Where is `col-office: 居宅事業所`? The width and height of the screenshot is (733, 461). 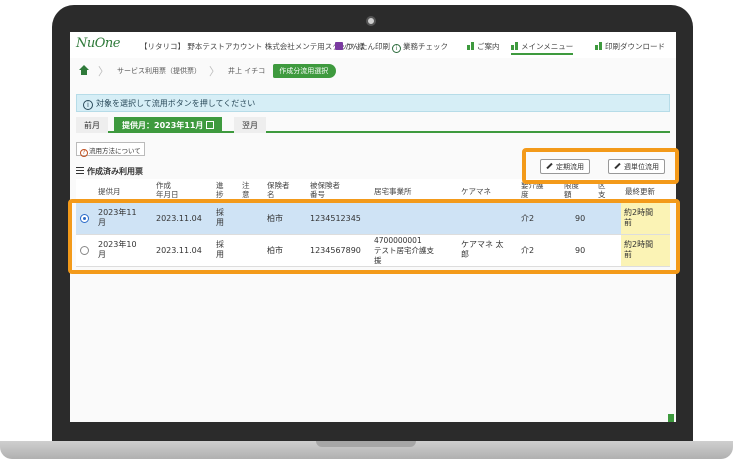 col-office: 居宅事業所 is located at coordinates (393, 191).